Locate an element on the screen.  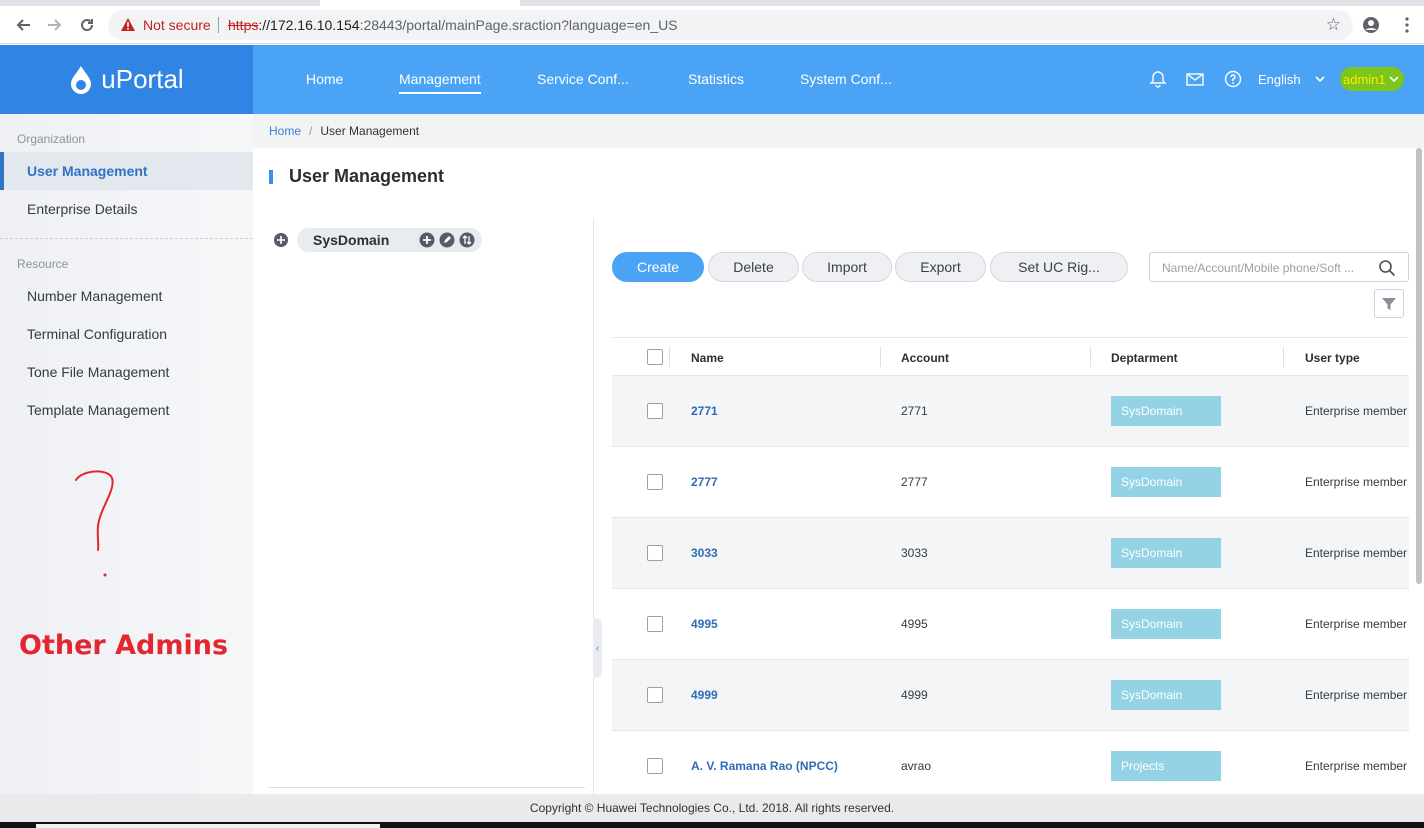
mail-icon is located at coordinates (1195, 79).